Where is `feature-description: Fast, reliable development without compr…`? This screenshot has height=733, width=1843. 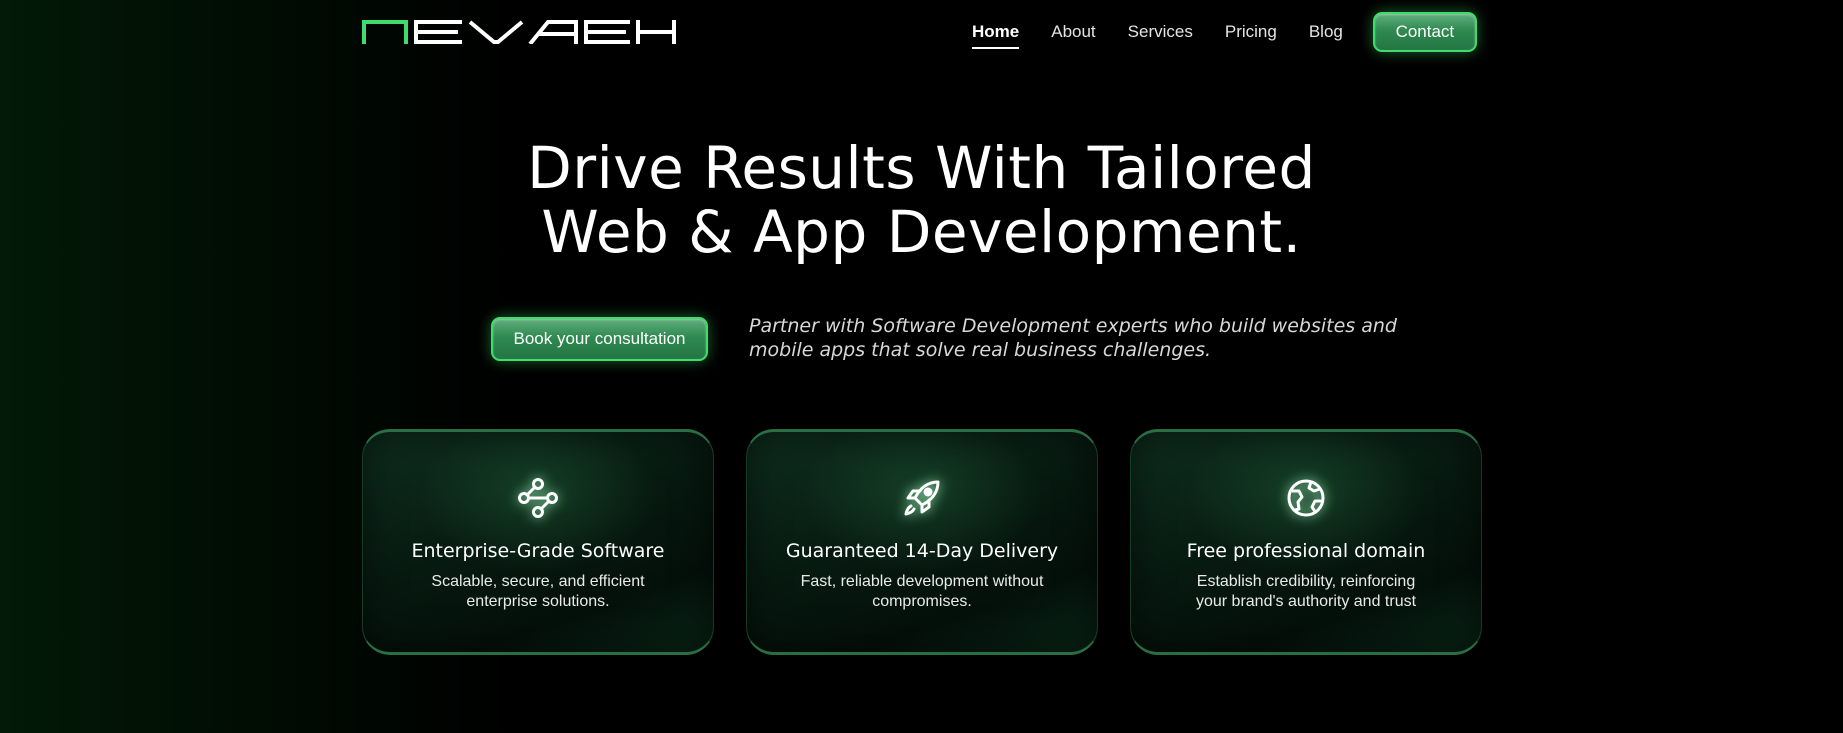
feature-description: Fast, reliable development without compr… is located at coordinates (922, 592).